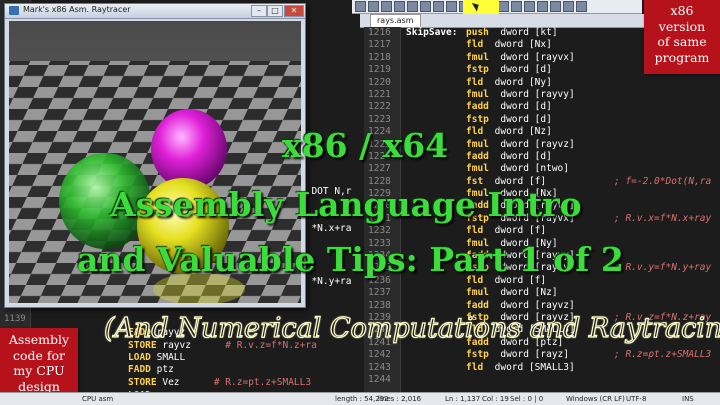 The width and height of the screenshot is (720, 405). What do you see at coordinates (379, 70) in the screenshot?
I see `line-number: 1219` at bounding box center [379, 70].